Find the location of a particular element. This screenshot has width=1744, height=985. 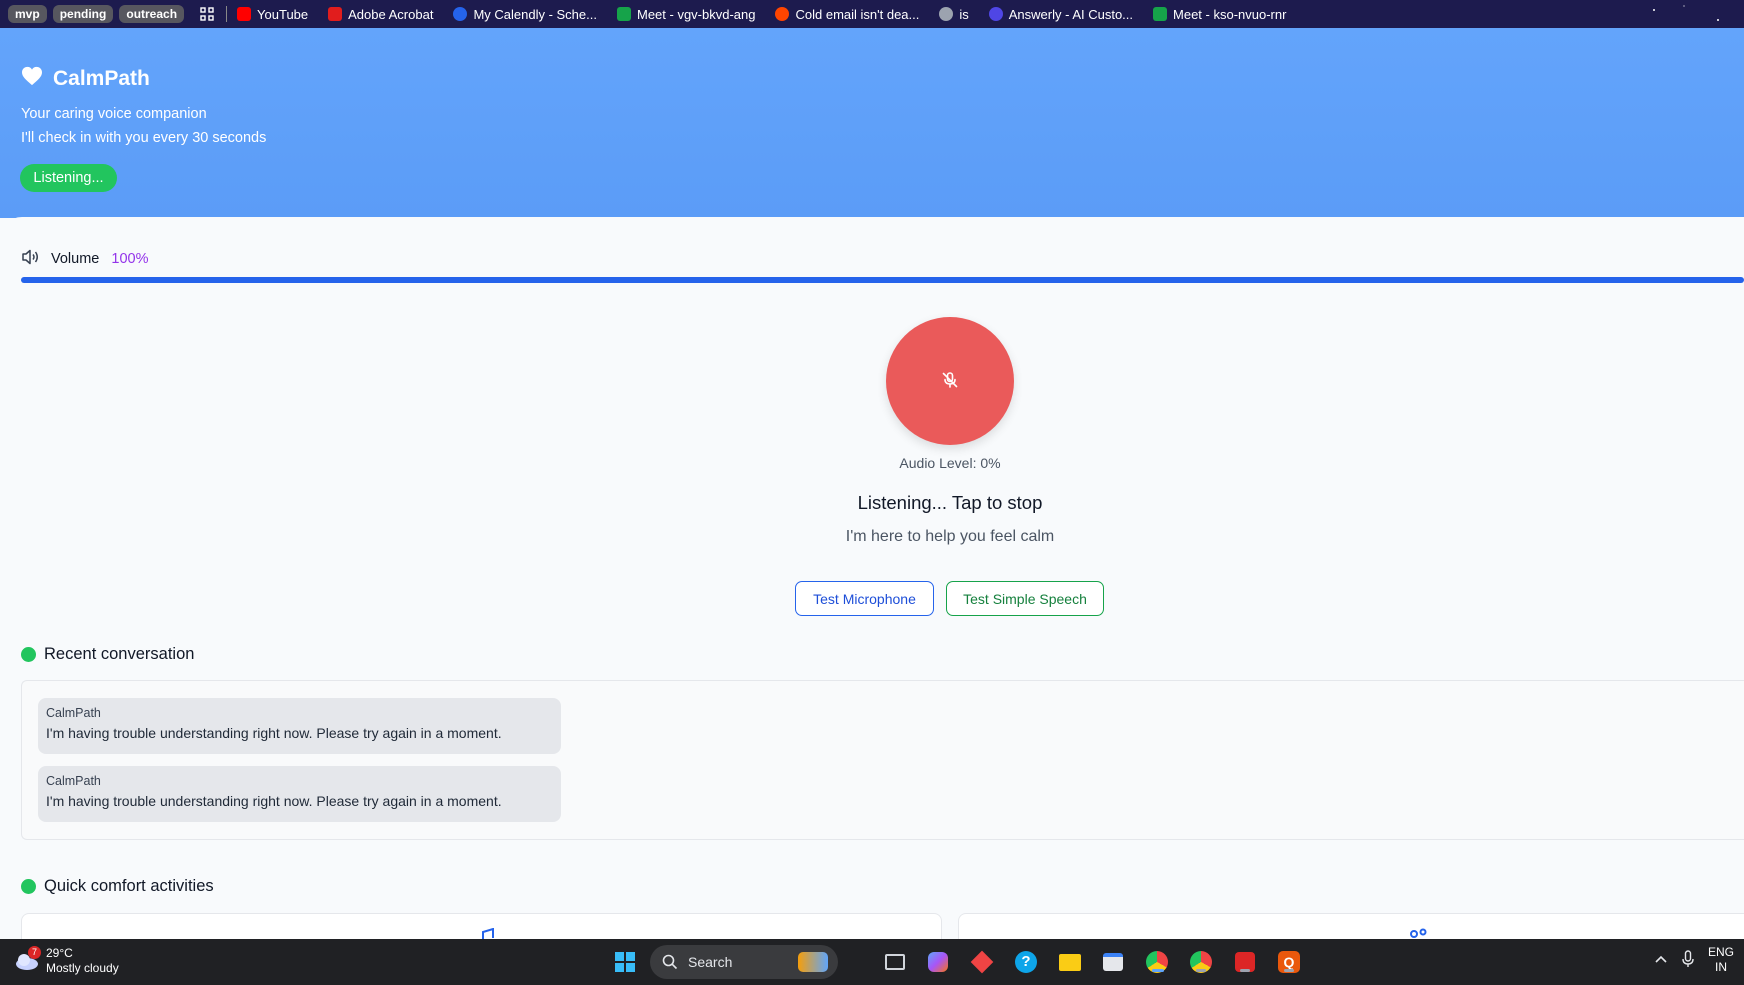

checkin-text: I'll check in with you every 30 seconds is located at coordinates (144, 138).